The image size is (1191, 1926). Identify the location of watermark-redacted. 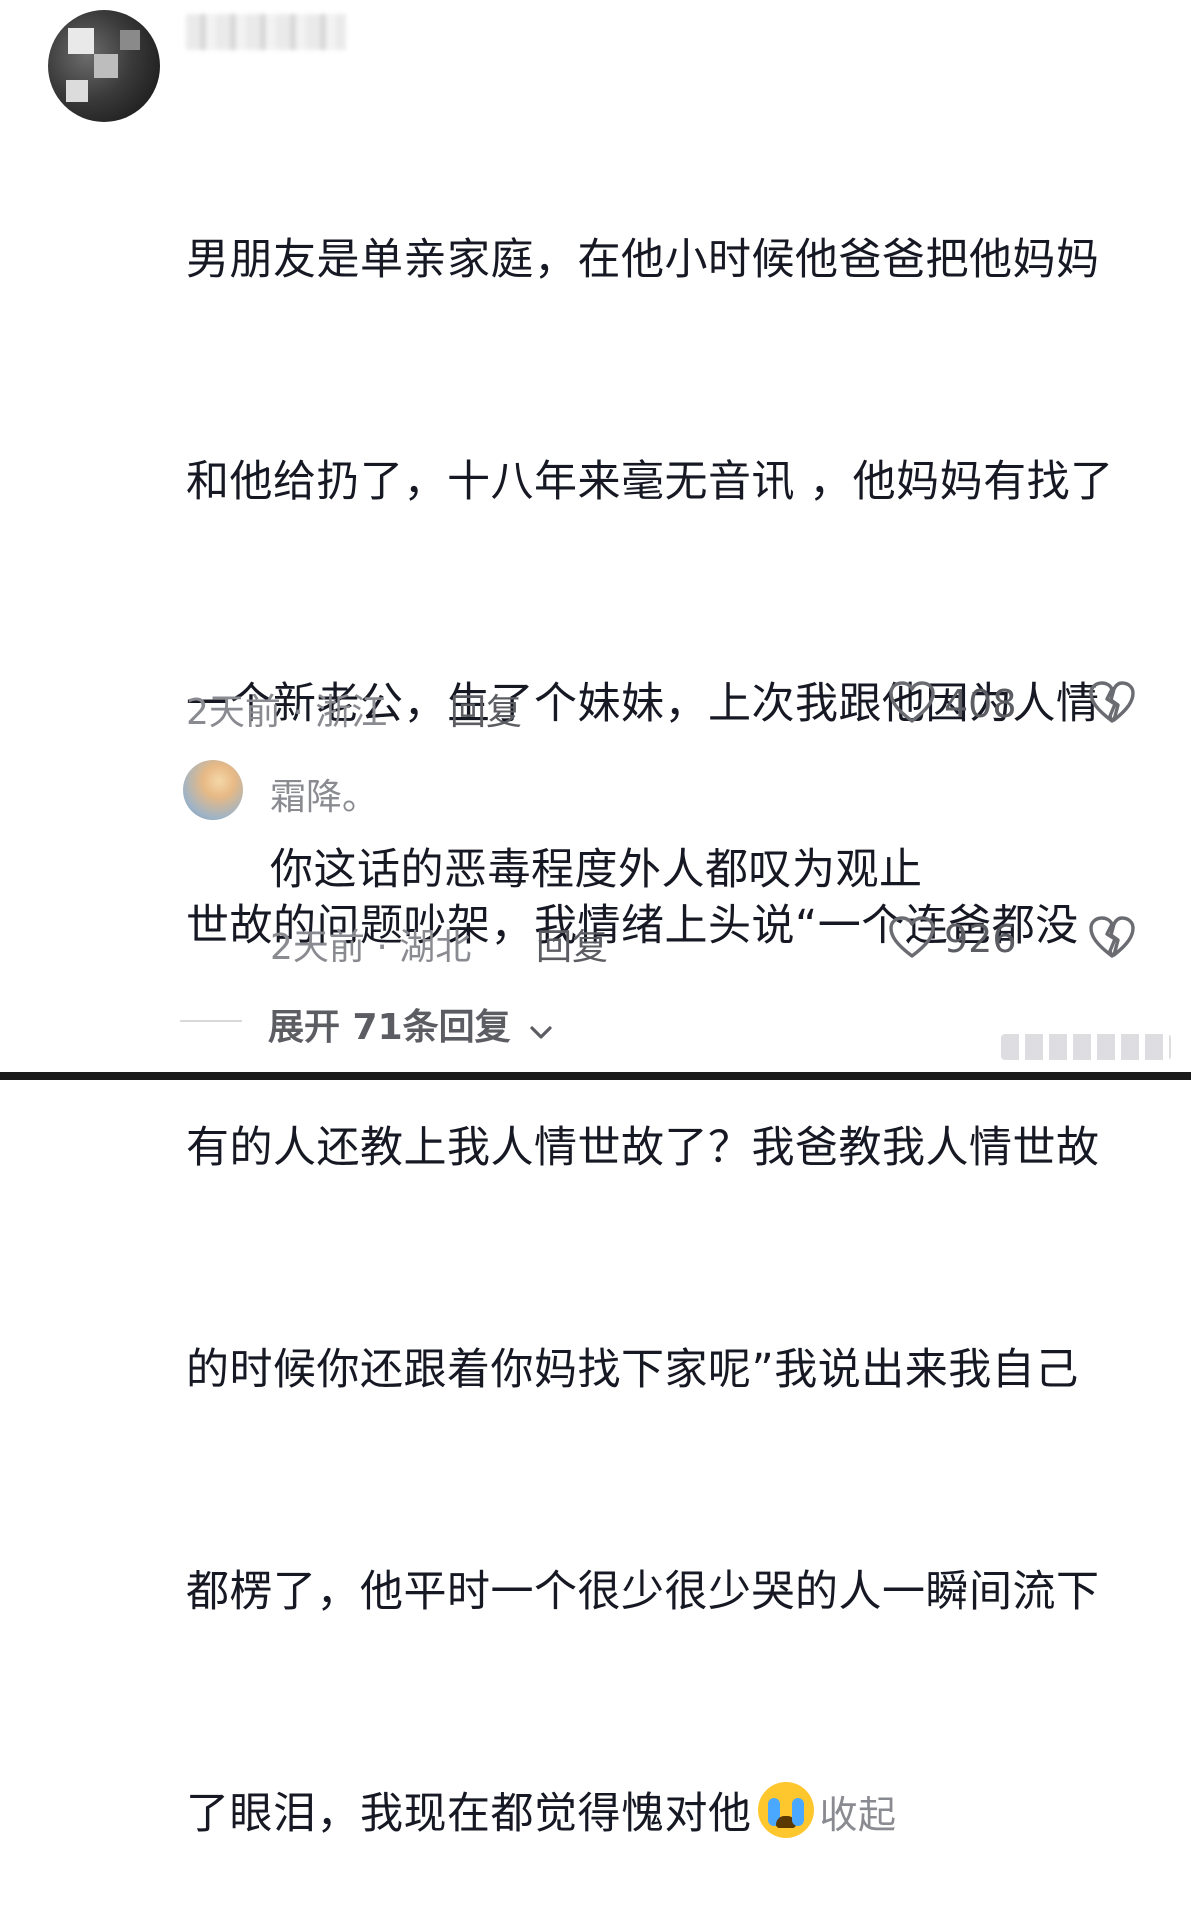
(1086, 1047).